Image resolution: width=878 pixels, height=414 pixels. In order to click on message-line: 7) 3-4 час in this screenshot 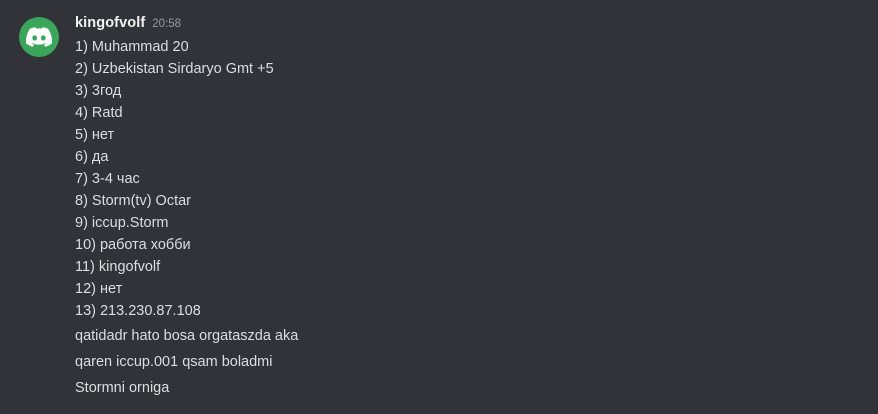, I will do `click(107, 179)`.